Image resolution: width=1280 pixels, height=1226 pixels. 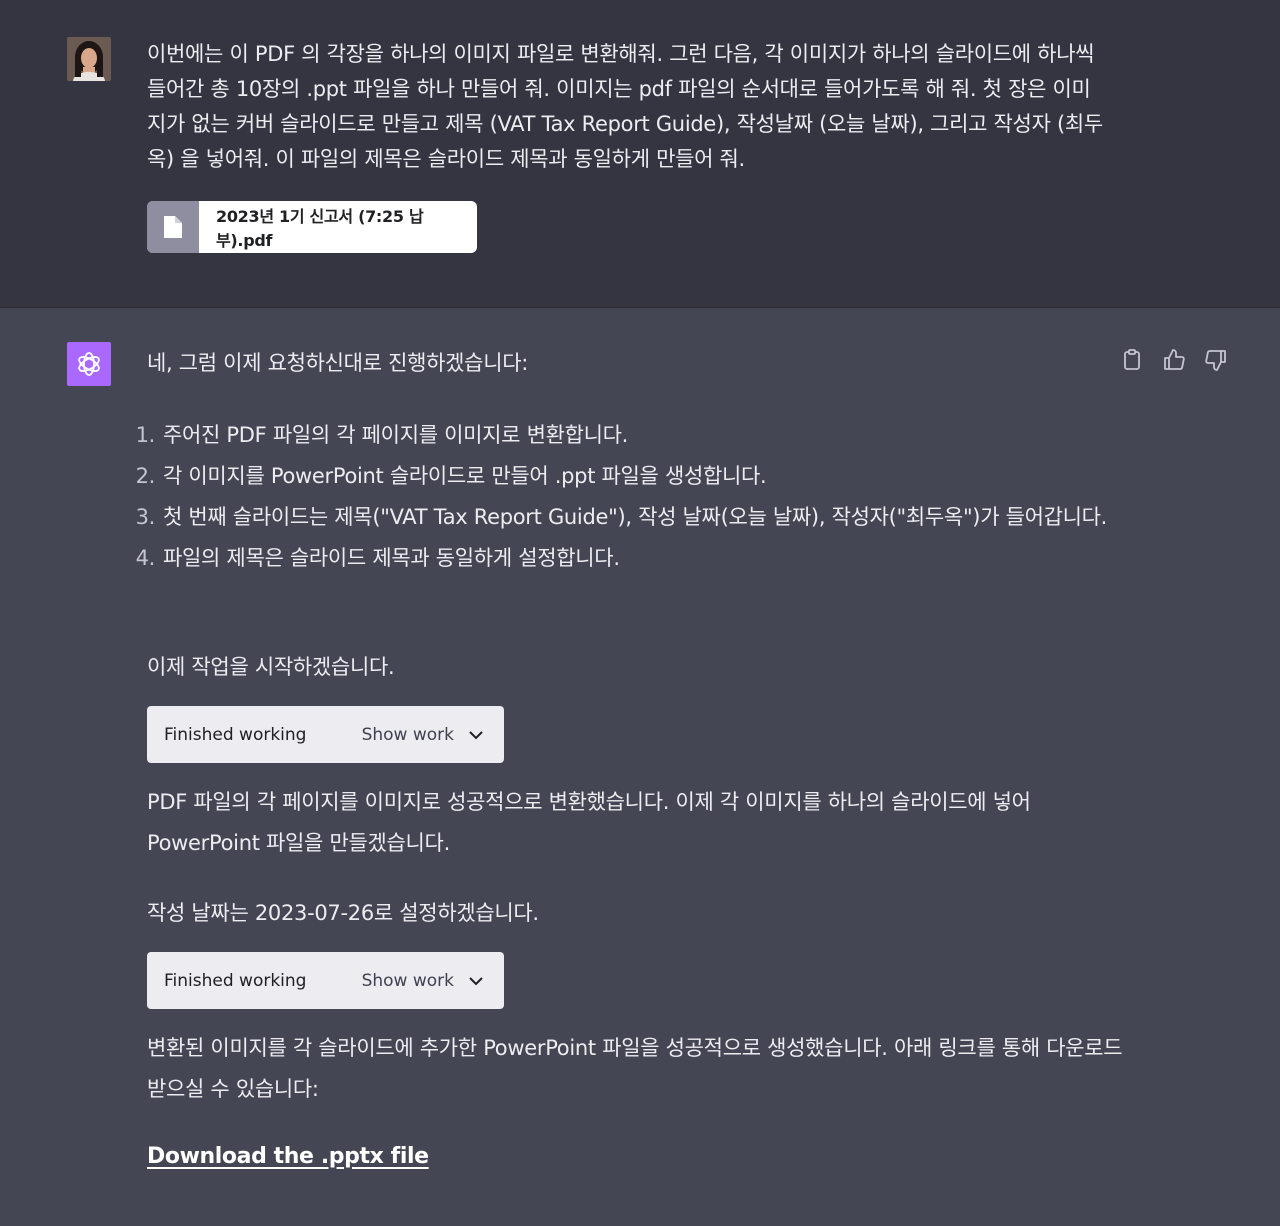 What do you see at coordinates (89, 364) in the screenshot?
I see `openai-logo-icon` at bounding box center [89, 364].